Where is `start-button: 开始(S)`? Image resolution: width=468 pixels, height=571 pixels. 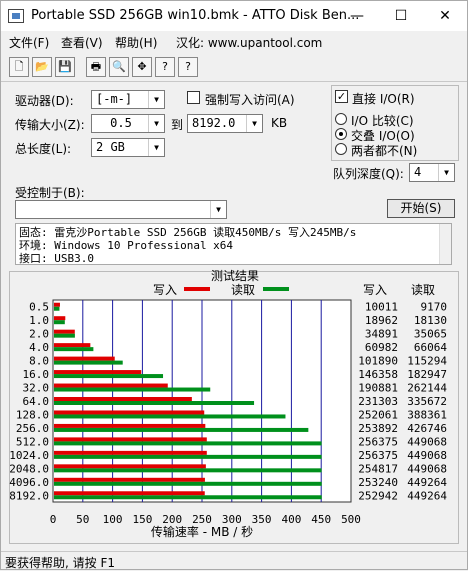
start-button: 开始(S) is located at coordinates (421, 208).